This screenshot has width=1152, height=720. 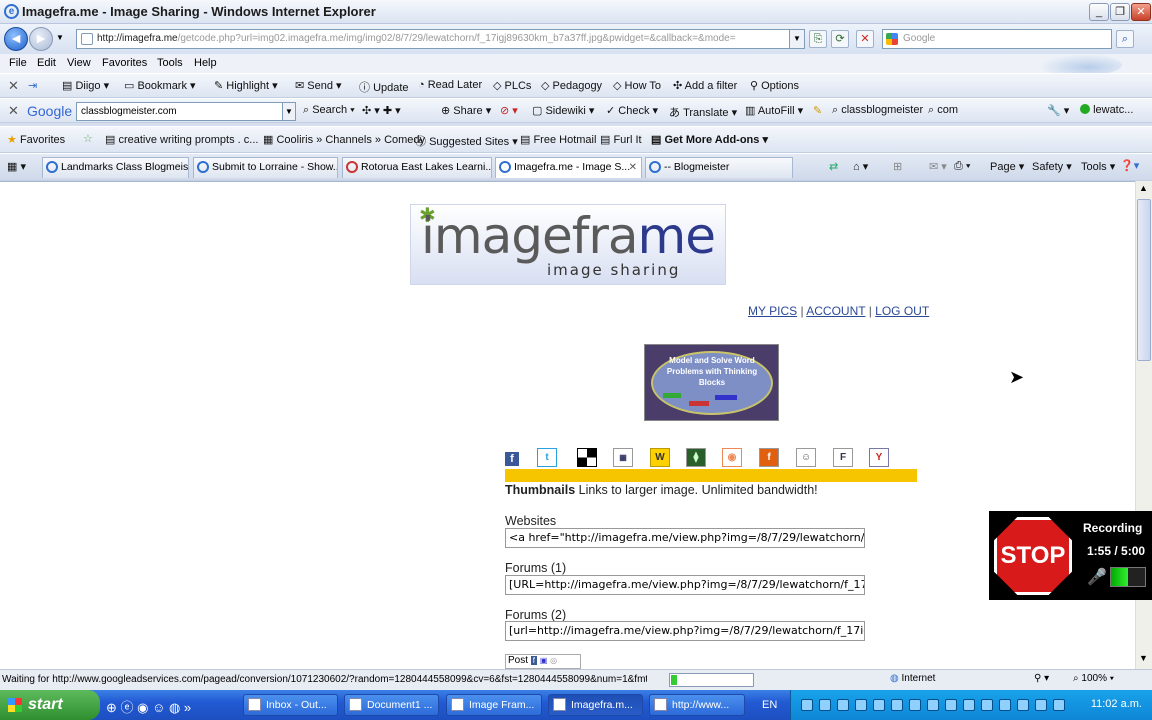 What do you see at coordinates (1058, 110) in the screenshot?
I see `wrench-icon: 🔧 ▾` at bounding box center [1058, 110].